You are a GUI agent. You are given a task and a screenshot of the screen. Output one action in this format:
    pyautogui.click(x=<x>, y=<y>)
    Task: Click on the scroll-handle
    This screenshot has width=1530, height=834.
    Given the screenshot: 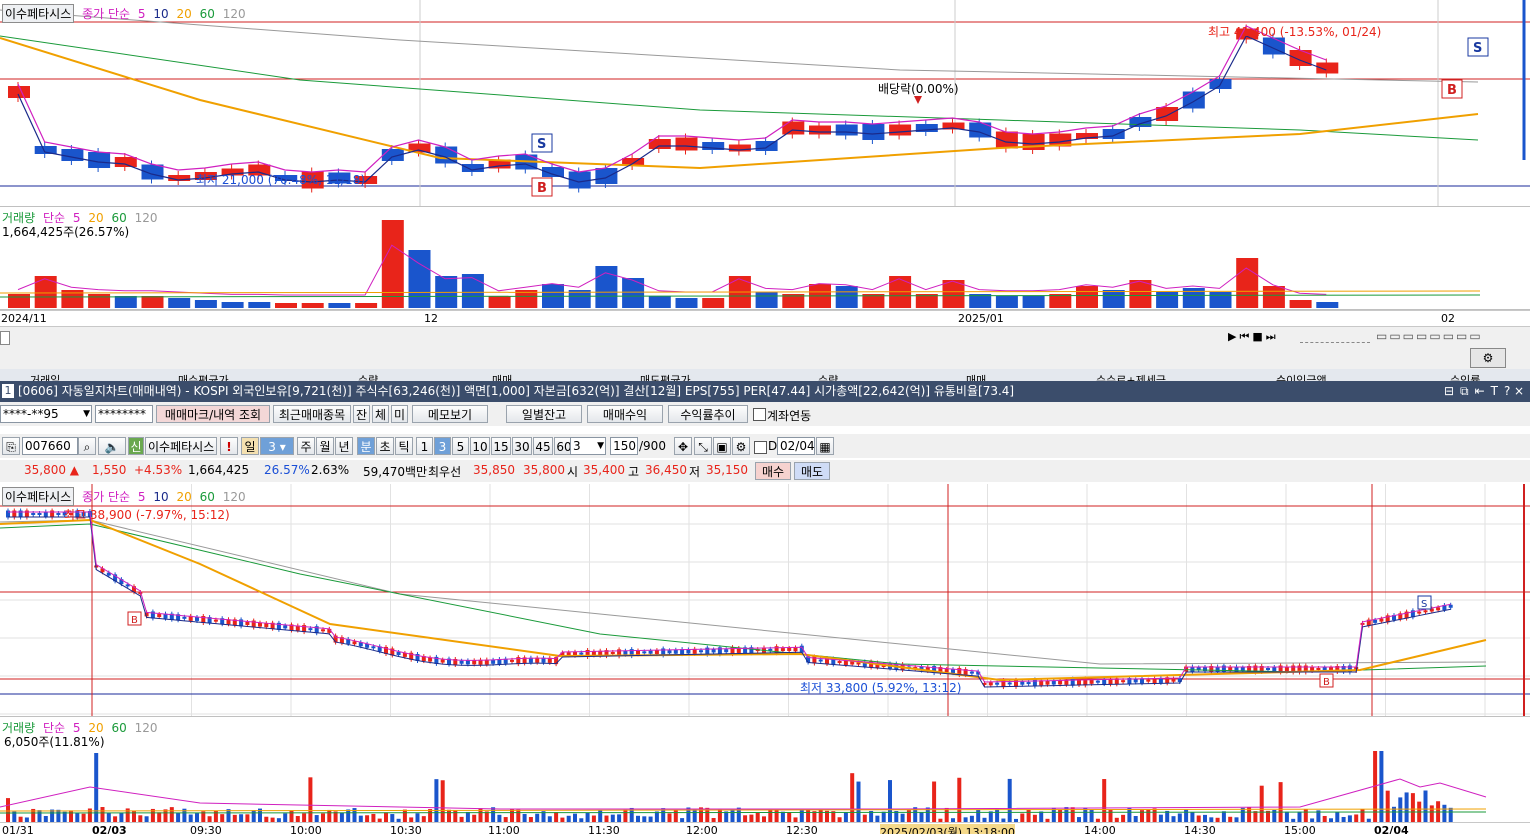 What is the action you would take?
    pyautogui.click(x=5, y=338)
    